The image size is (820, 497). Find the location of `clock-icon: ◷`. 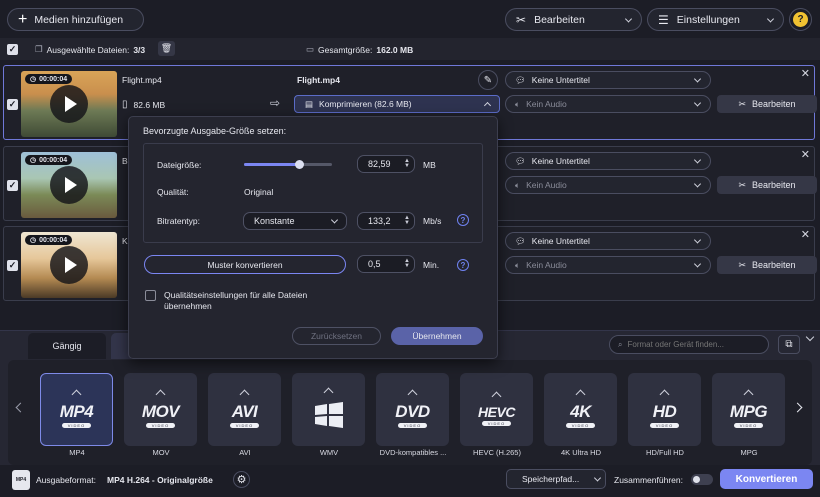

clock-icon: ◷ is located at coordinates (33, 79).